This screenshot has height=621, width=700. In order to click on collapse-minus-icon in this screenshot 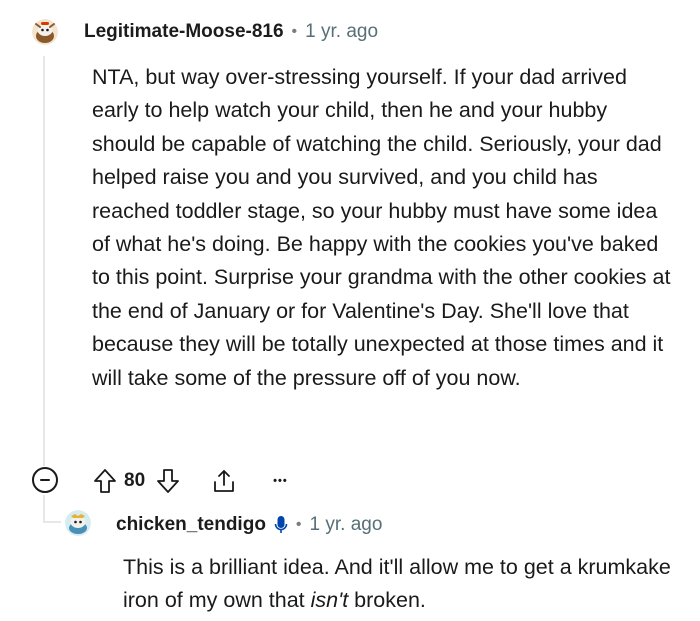, I will do `click(45, 480)`.